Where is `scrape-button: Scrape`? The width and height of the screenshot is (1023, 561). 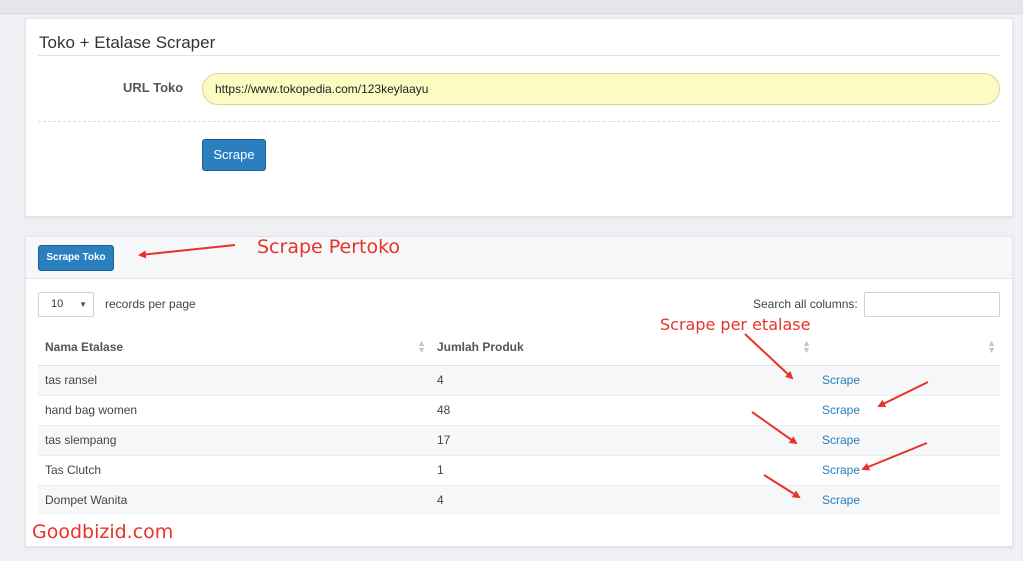
scrape-button: Scrape is located at coordinates (234, 155).